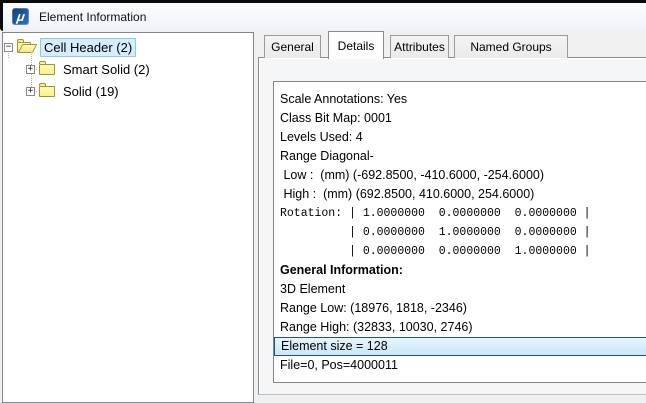  I want to click on detail-line: Levels Used: 4, so click(460, 137).